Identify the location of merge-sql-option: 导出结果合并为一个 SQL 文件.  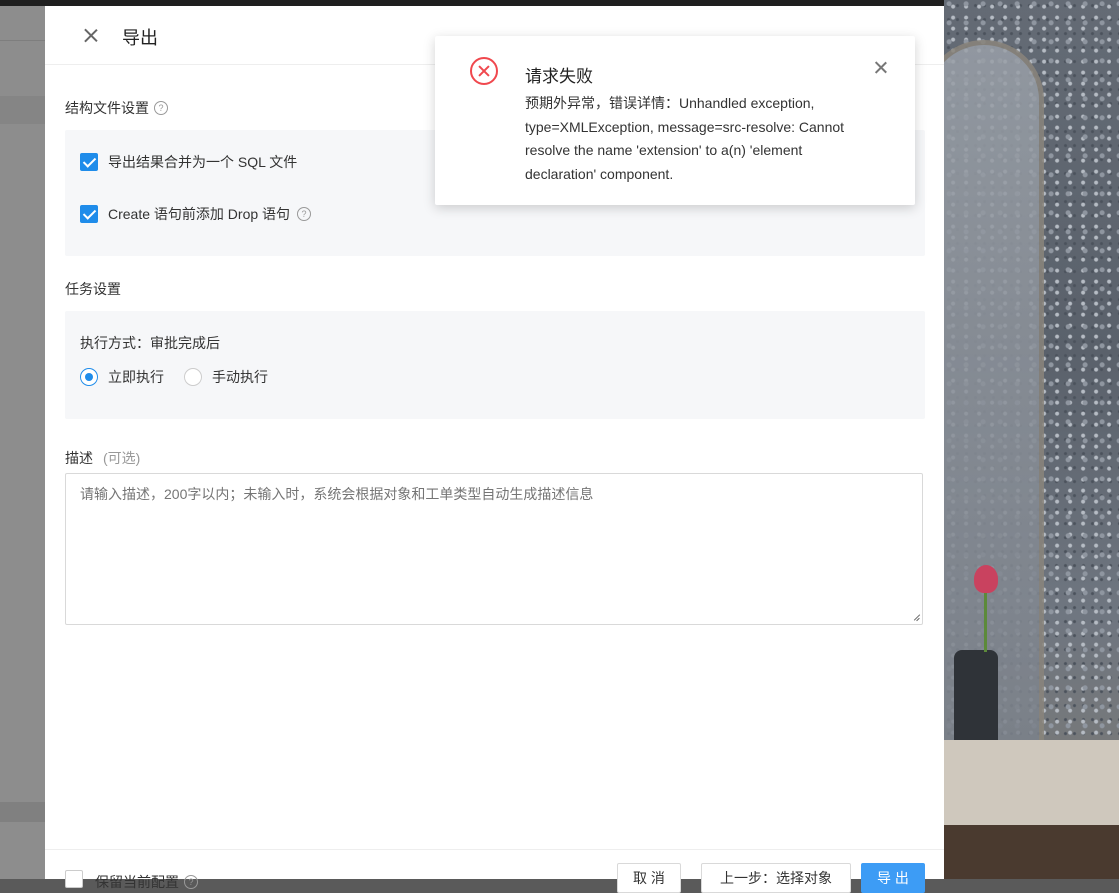
(188, 162).